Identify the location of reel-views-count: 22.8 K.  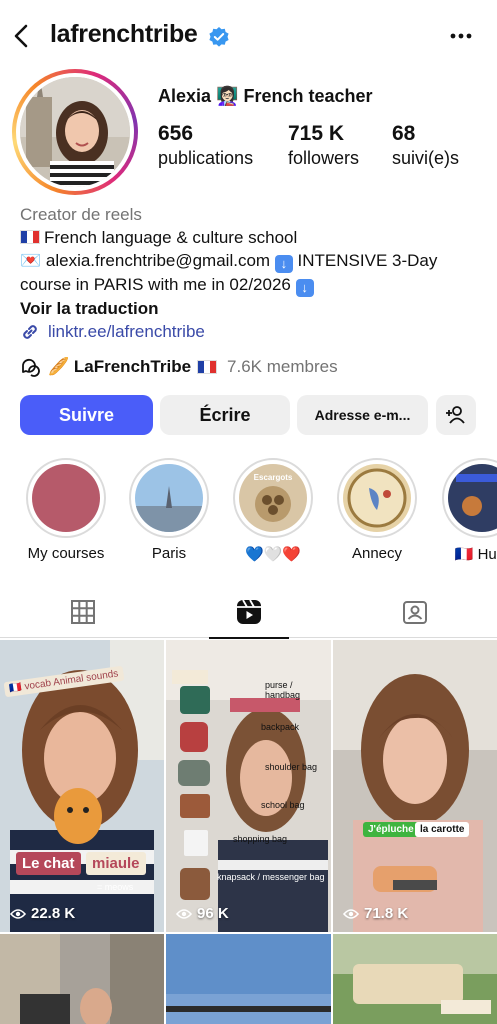
(53, 913).